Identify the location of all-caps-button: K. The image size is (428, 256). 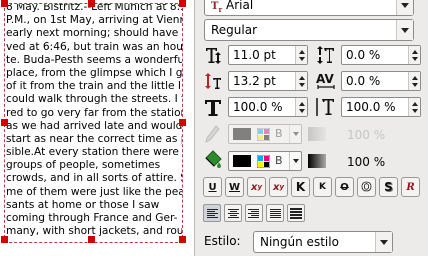
(300, 187).